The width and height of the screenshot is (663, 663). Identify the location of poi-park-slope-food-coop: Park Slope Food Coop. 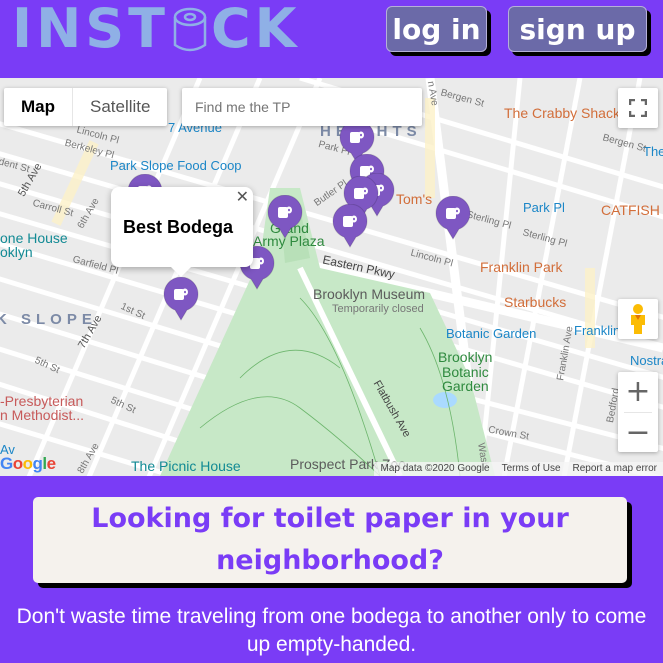
(176, 165).